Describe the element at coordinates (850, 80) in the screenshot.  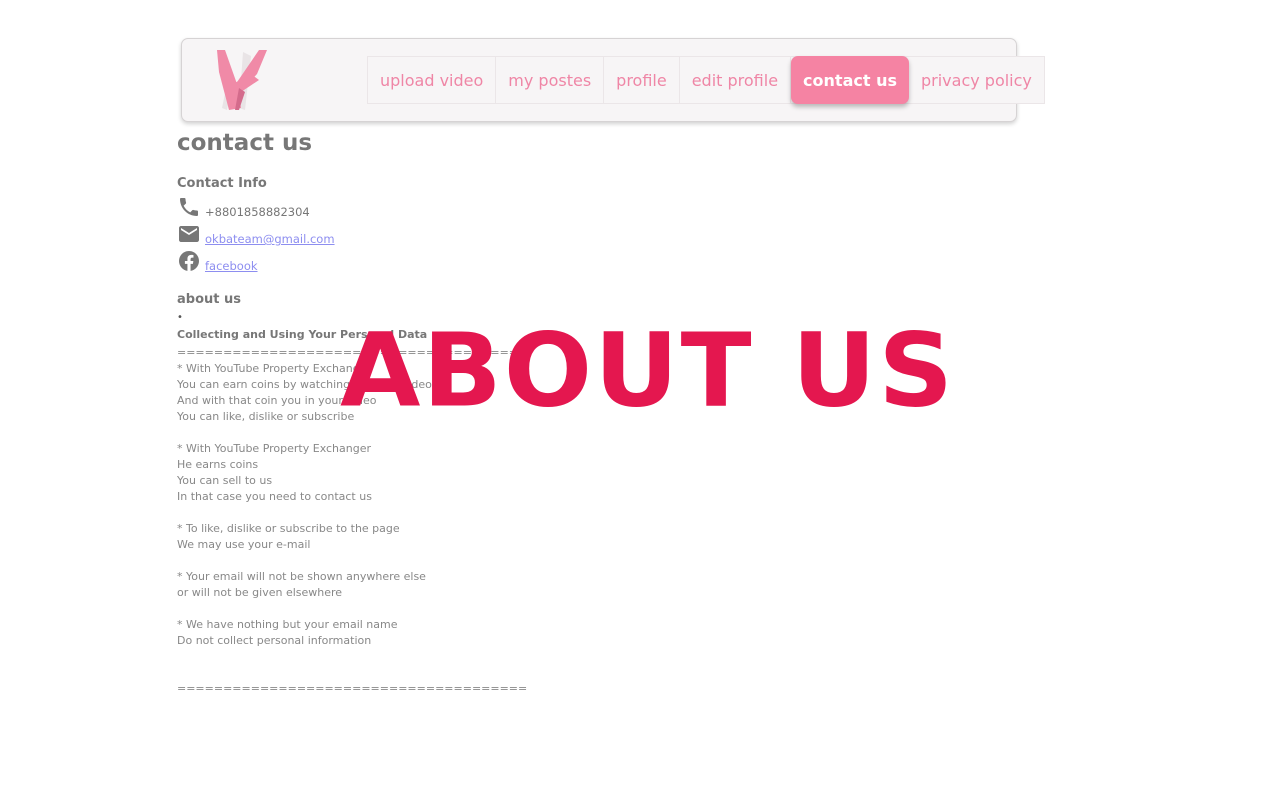
I see `nav-contact-us: contact us` at that location.